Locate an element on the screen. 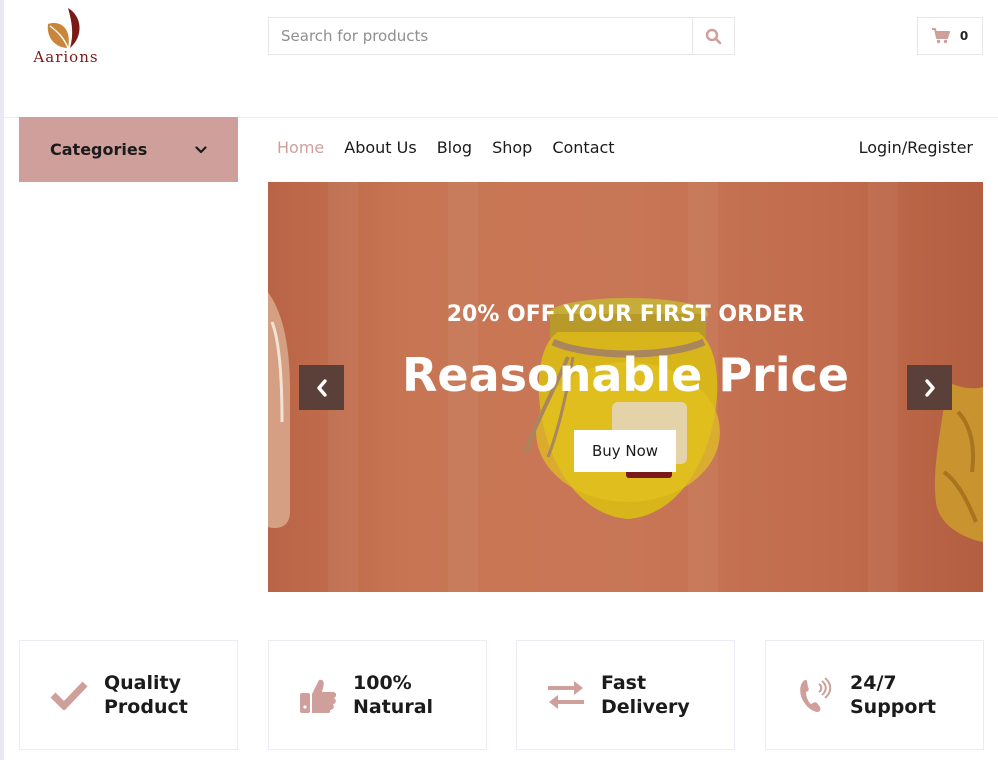 The height and width of the screenshot is (760, 998). search-button is located at coordinates (713, 36).